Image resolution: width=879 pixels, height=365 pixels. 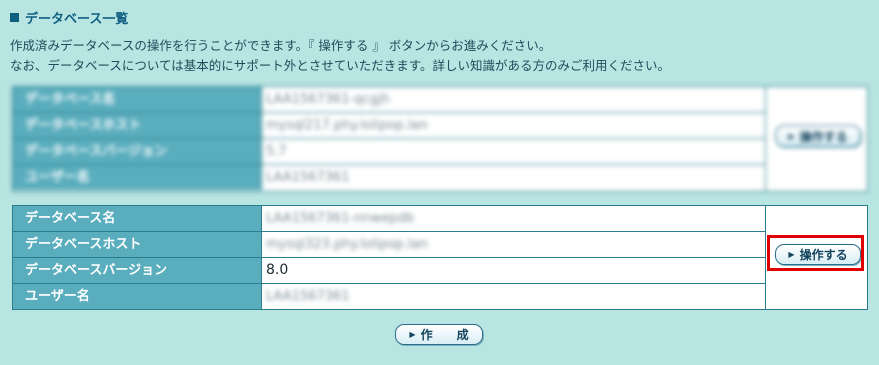 I want to click on action-cell: ▶ 操作する, so click(x=816, y=139).